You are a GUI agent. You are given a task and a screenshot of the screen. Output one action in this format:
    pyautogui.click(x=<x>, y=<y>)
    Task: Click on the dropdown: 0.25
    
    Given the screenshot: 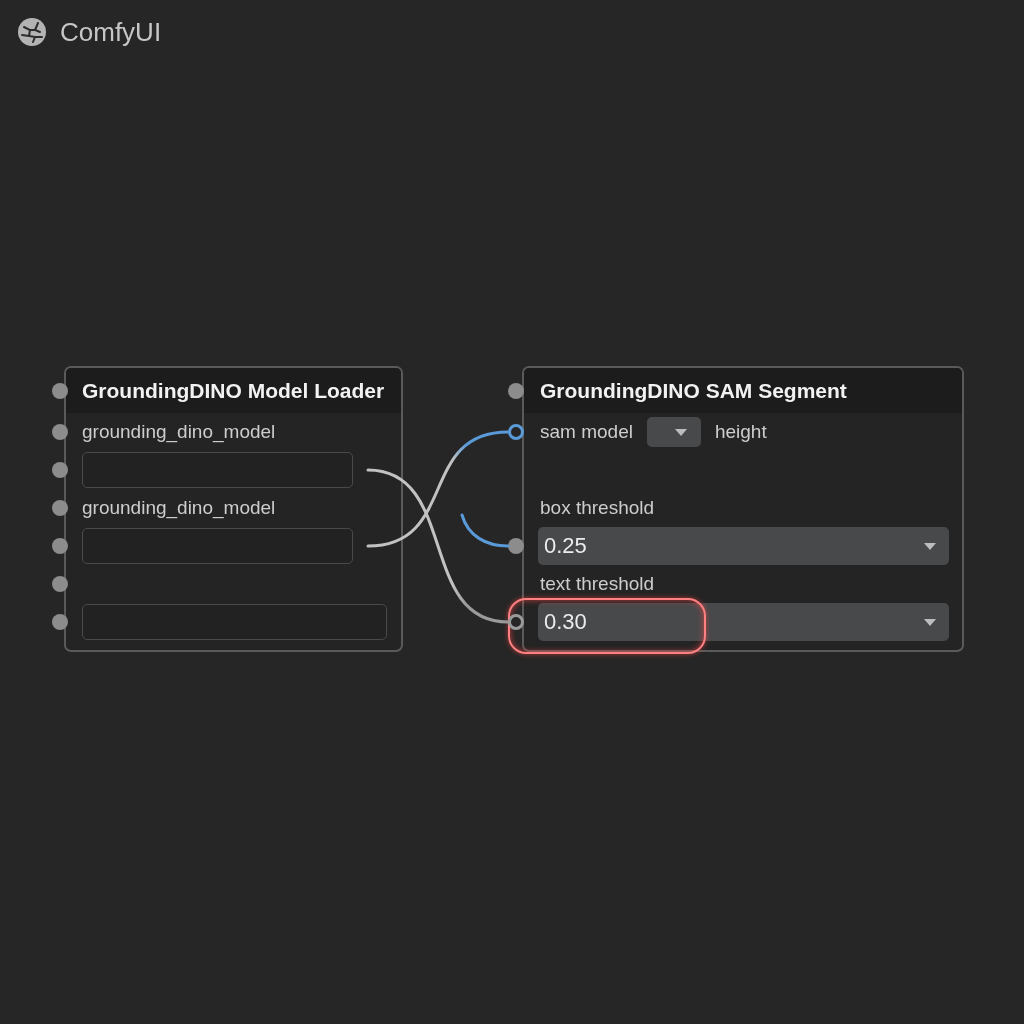 What is the action you would take?
    pyautogui.click(x=743, y=546)
    